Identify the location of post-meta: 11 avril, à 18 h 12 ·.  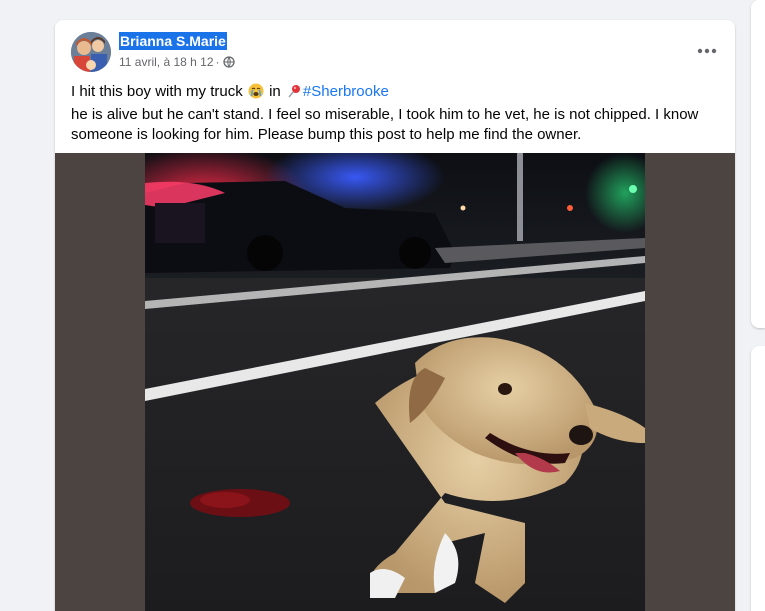
(177, 63).